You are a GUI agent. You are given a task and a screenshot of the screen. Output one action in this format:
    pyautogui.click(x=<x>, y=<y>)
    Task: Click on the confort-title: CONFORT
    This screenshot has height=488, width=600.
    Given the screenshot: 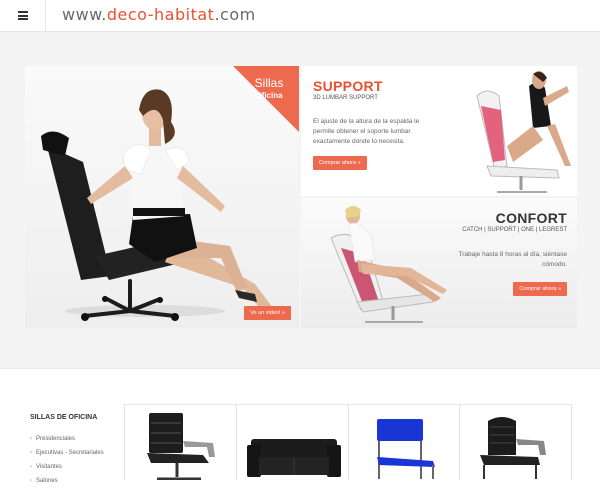 What is the action you would take?
    pyautogui.click(x=531, y=218)
    